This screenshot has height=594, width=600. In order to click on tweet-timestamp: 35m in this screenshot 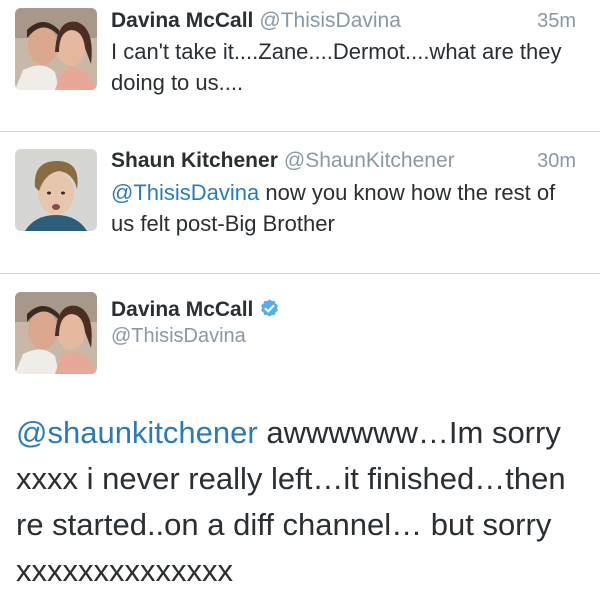, I will do `click(556, 21)`.